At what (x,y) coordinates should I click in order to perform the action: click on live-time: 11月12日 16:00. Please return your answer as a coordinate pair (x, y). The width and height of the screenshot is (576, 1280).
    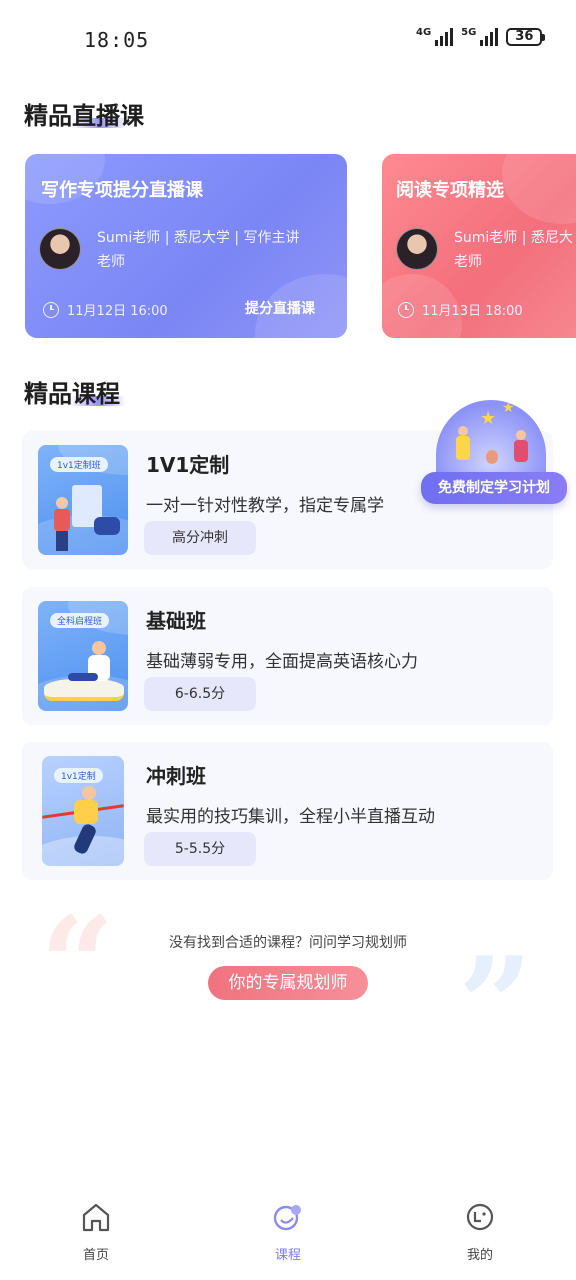
    Looking at the image, I should click on (105, 309).